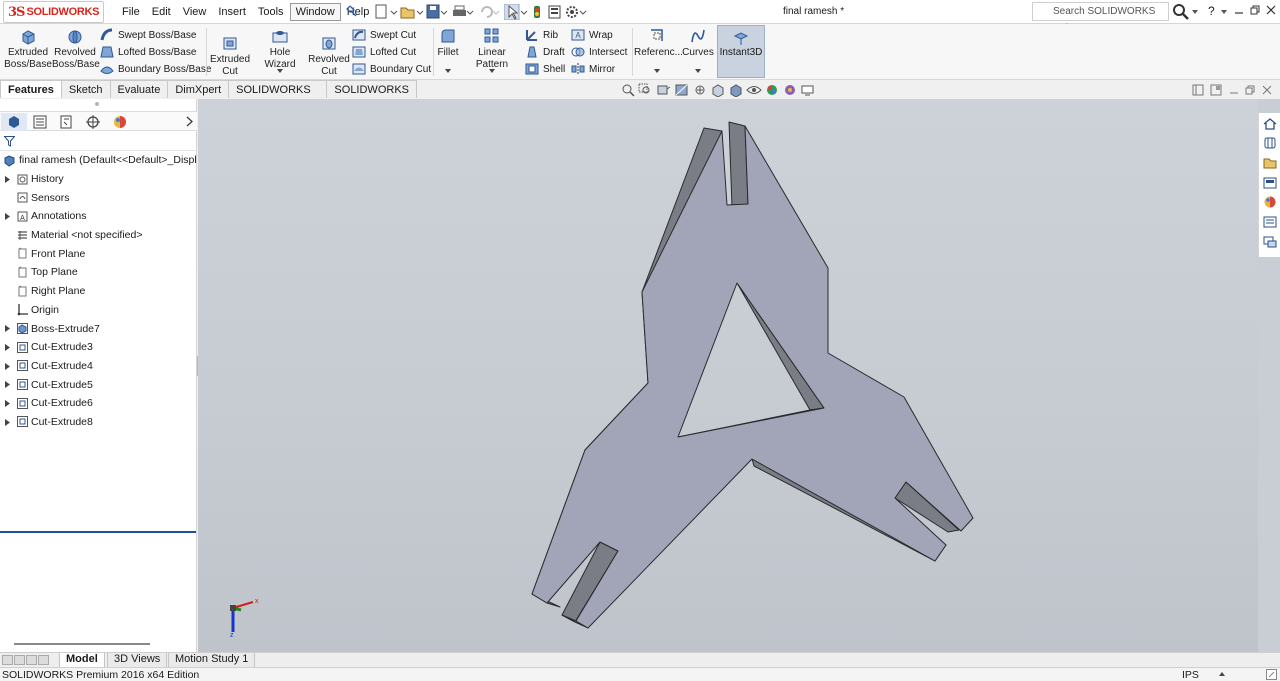 The width and height of the screenshot is (1280, 681). What do you see at coordinates (76, 49) in the screenshot?
I see `revolved-boss-button: Revolved Boss/Base` at bounding box center [76, 49].